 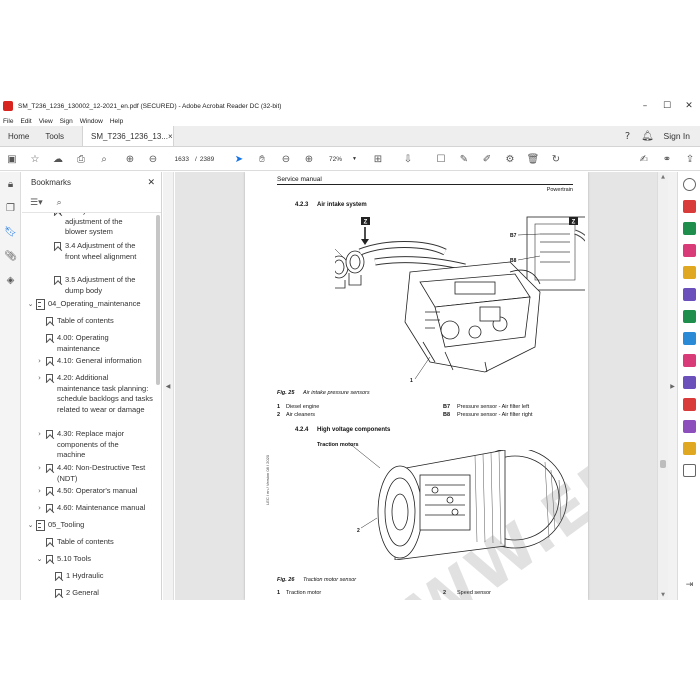 I want to click on bookmark-item: › 4.60: Maintenance manual, so click(x=96, y=508).